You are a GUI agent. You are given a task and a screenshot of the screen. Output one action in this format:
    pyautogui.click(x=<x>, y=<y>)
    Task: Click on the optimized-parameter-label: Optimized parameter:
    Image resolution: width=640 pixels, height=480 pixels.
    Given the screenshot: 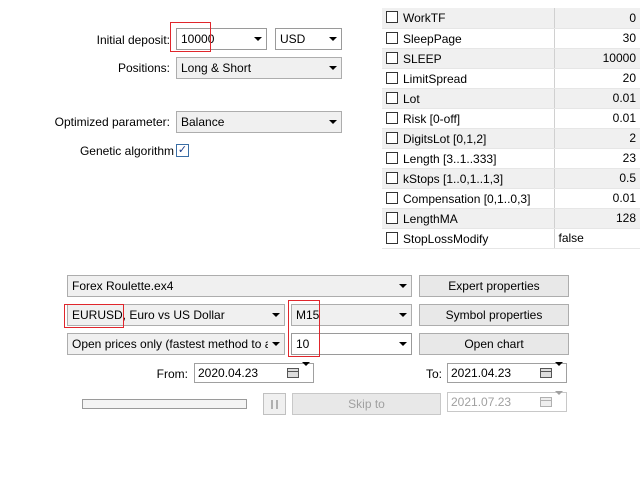 What is the action you would take?
    pyautogui.click(x=112, y=122)
    